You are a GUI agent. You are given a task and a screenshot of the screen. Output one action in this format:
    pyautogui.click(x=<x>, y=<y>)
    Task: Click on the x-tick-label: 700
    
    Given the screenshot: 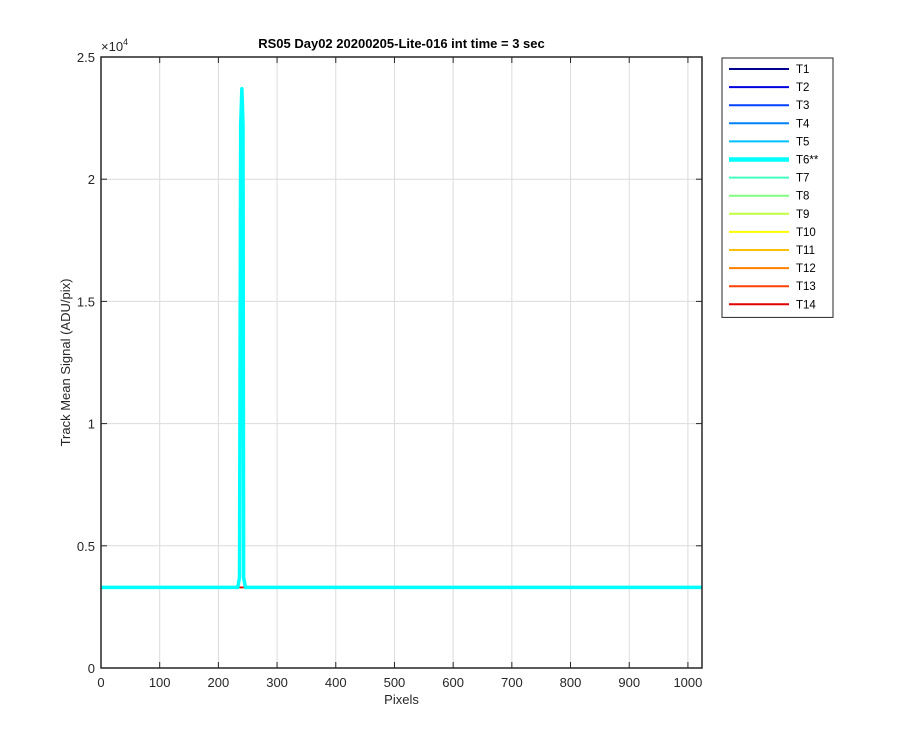 What is the action you would take?
    pyautogui.click(x=512, y=682)
    